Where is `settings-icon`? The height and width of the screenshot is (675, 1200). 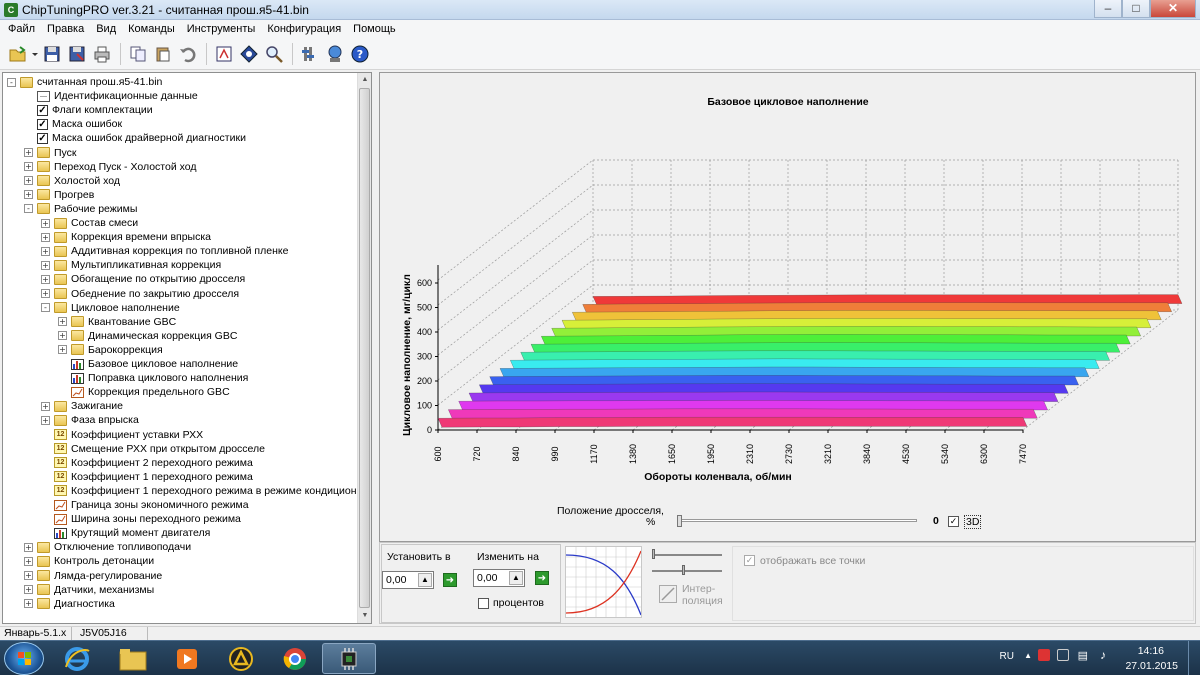
settings-icon is located at coordinates (310, 54).